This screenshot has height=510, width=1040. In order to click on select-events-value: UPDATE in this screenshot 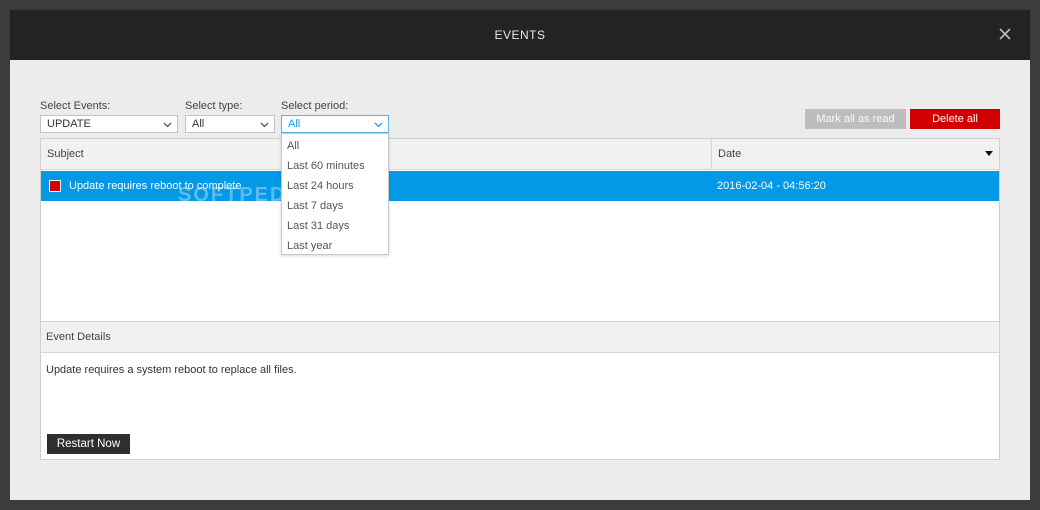, I will do `click(69, 124)`.